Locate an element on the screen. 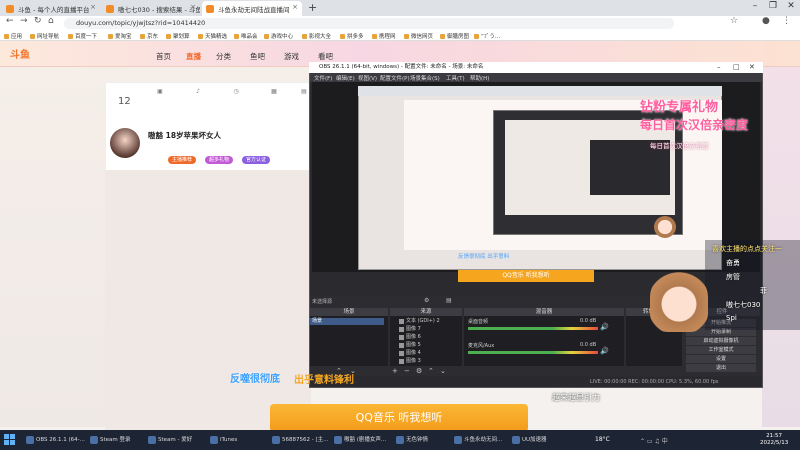 This screenshot has height=450, width=800. bookmark-item: 百度一下 is located at coordinates (82, 36).